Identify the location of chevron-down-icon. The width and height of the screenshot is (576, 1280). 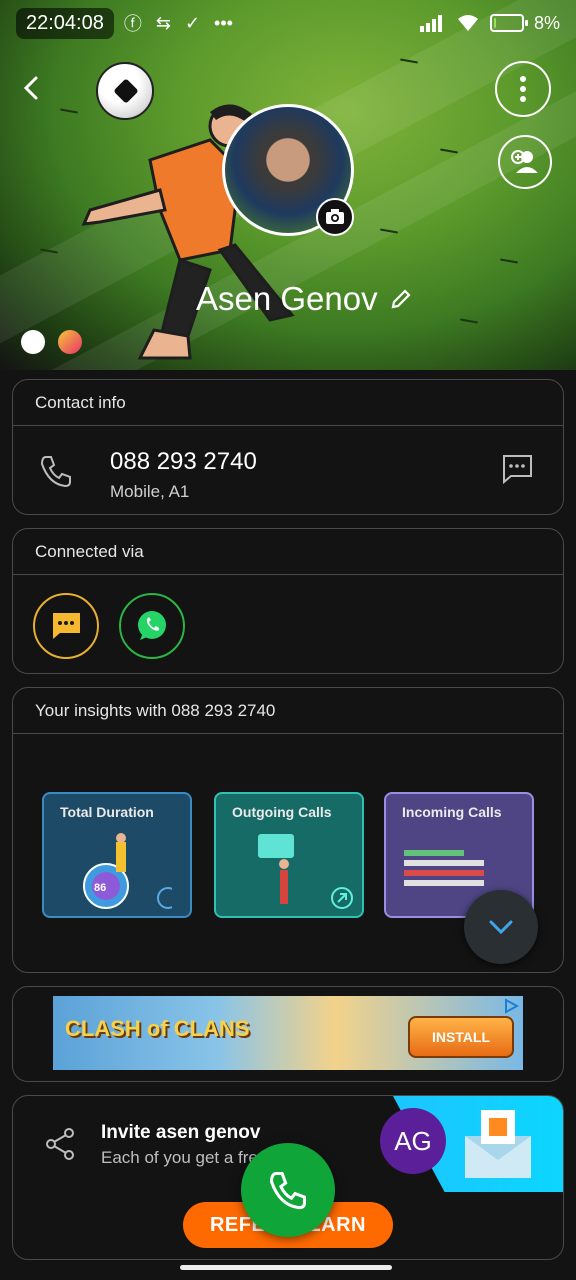
(501, 927).